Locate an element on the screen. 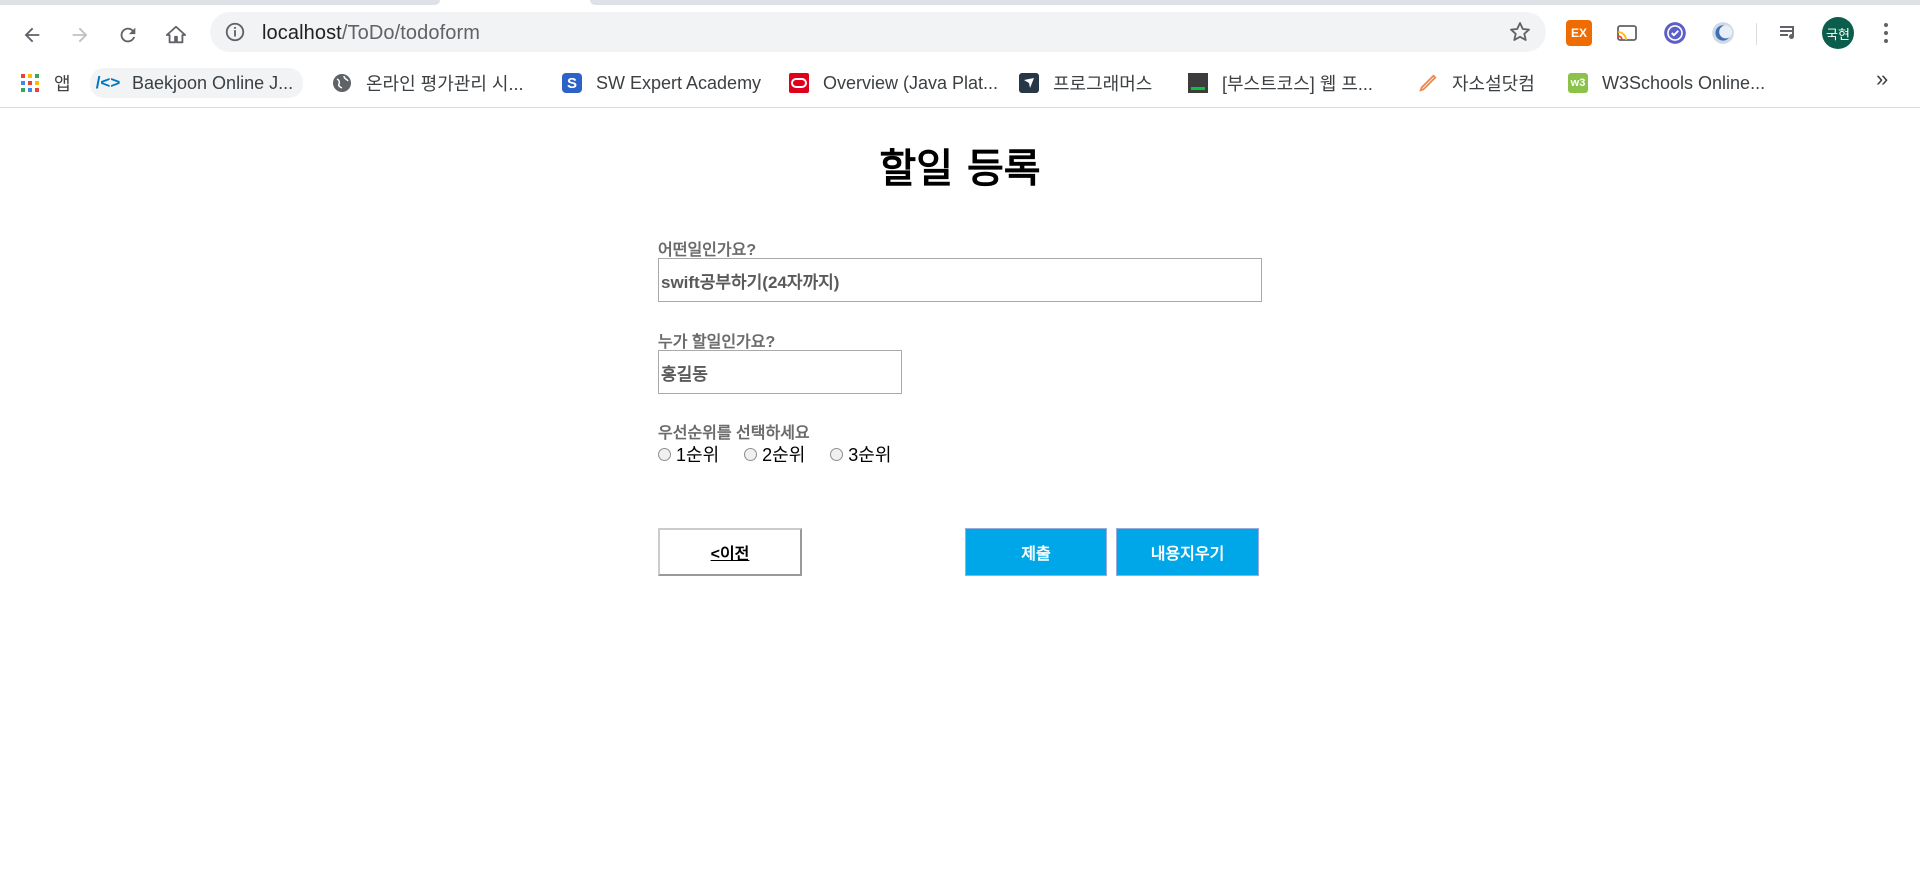 This screenshot has width=1920, height=889. priority-option-2: 2순위 is located at coordinates (774, 454).